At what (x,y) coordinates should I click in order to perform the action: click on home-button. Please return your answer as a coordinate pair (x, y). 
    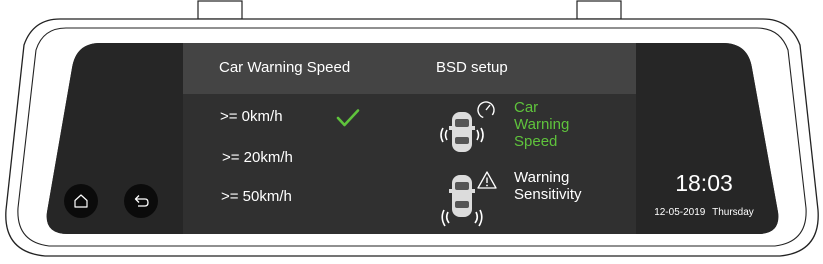
    Looking at the image, I should click on (81, 201).